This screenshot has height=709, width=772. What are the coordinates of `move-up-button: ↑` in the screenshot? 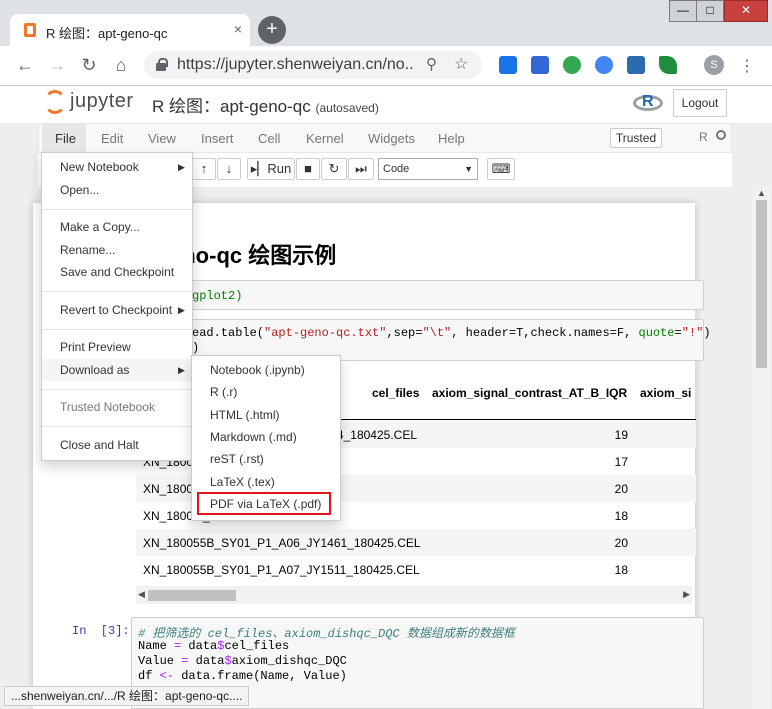 It's located at (204, 169).